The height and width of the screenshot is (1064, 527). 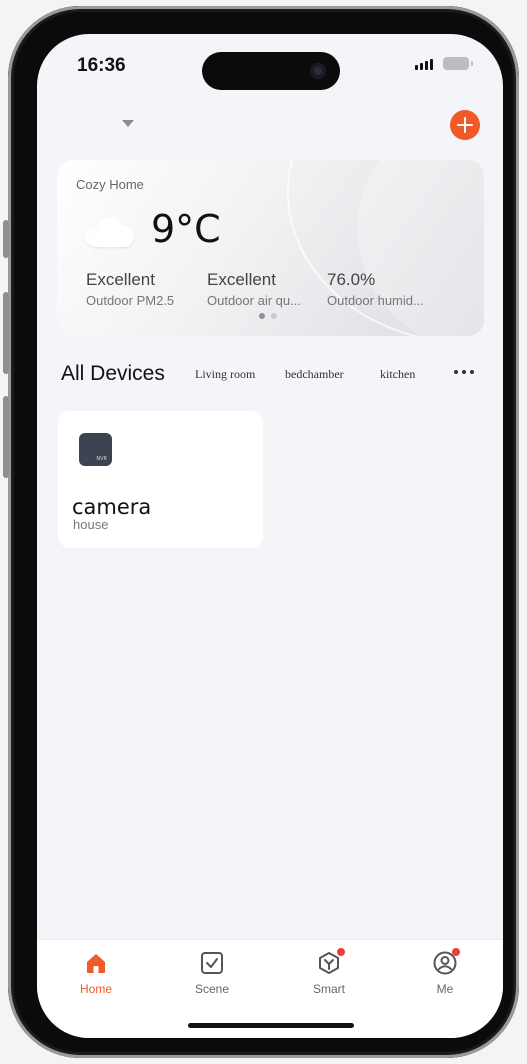 I want to click on battery-icon, so click(x=458, y=63).